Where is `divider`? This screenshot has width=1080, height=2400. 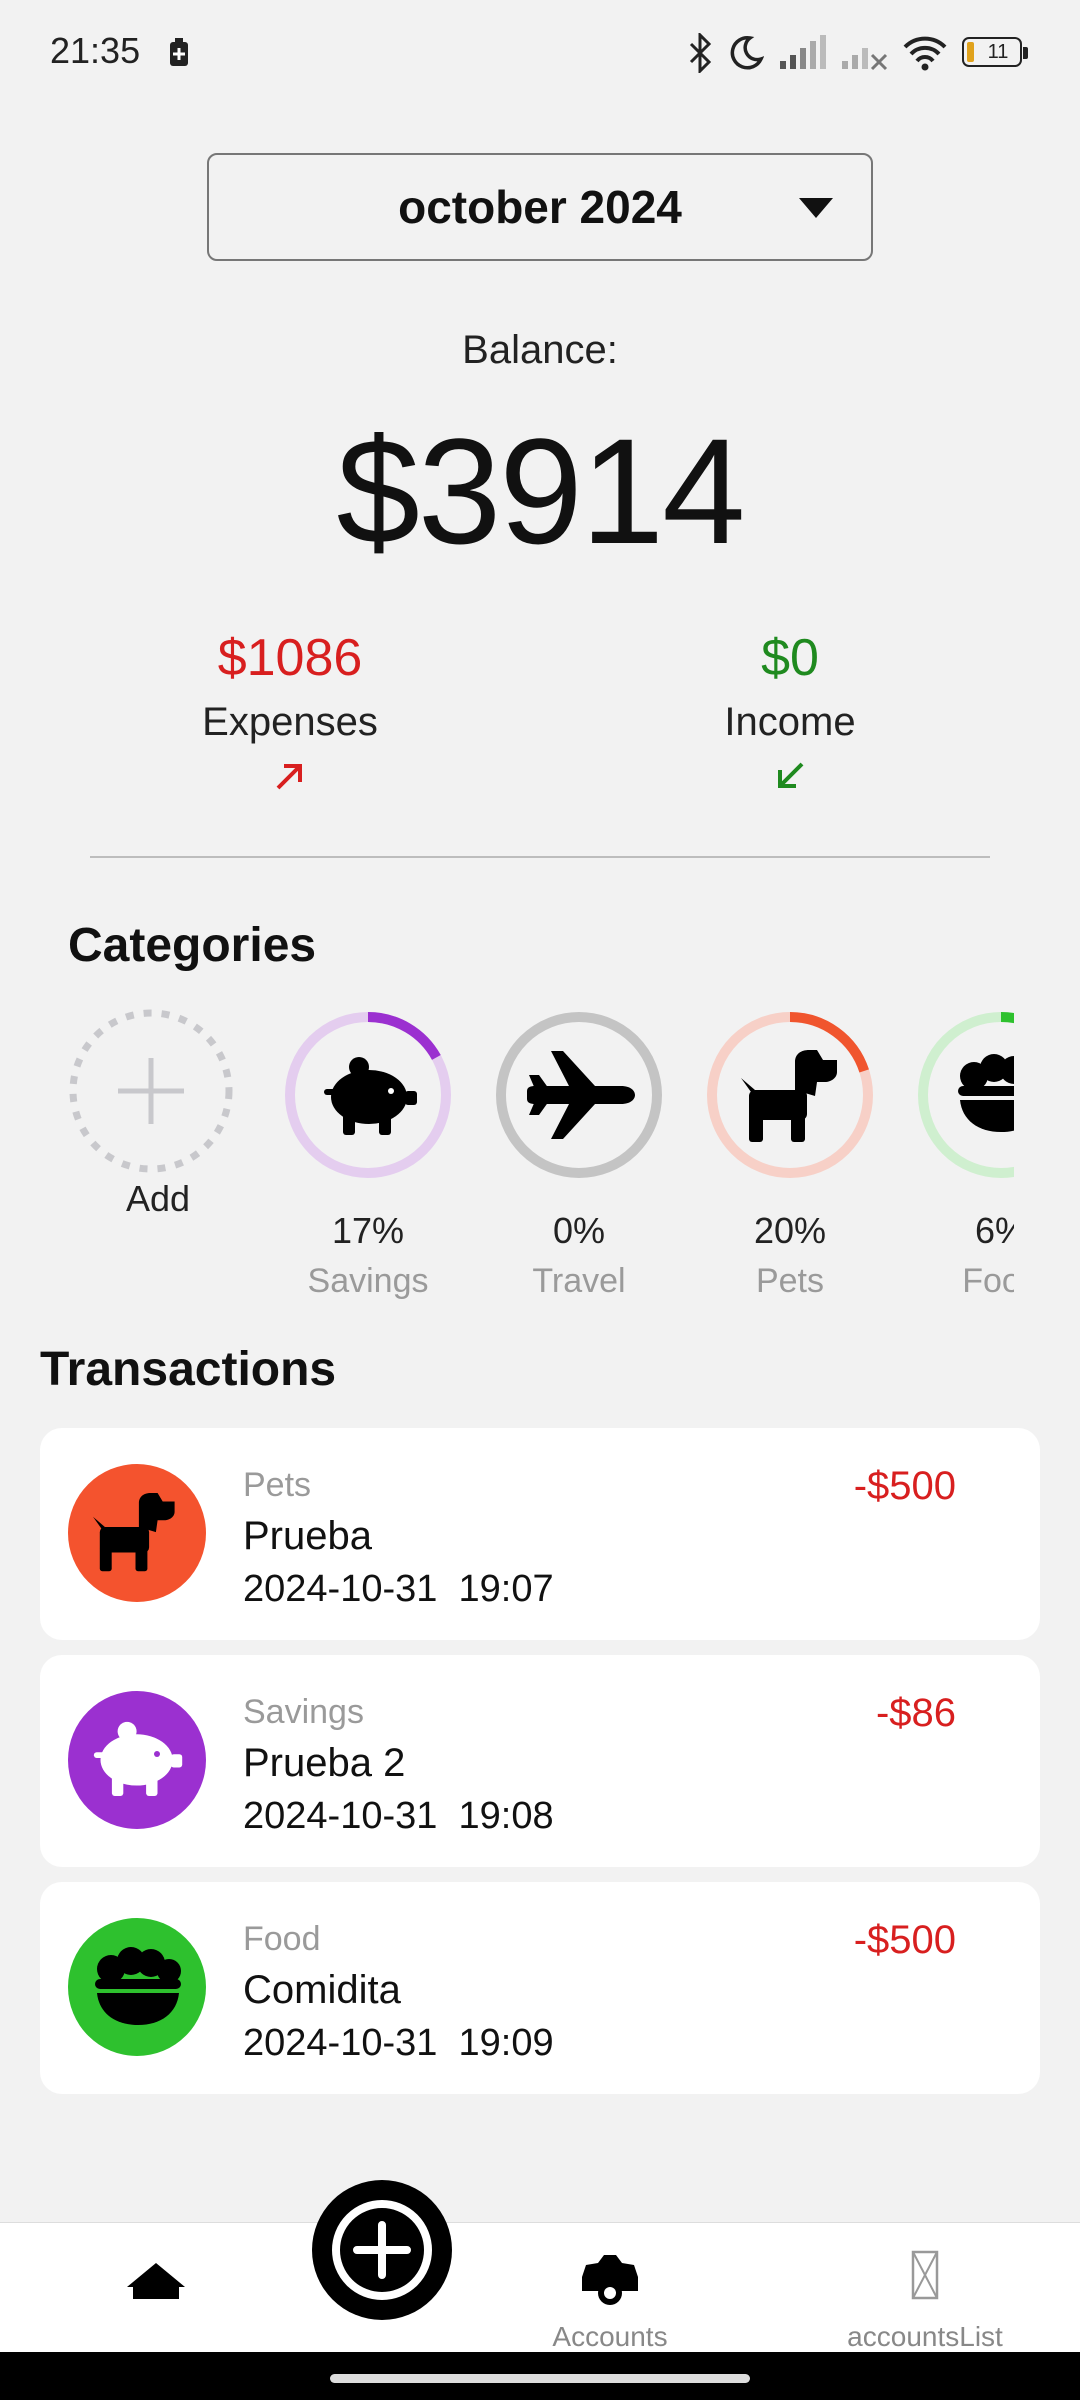 divider is located at coordinates (540, 857).